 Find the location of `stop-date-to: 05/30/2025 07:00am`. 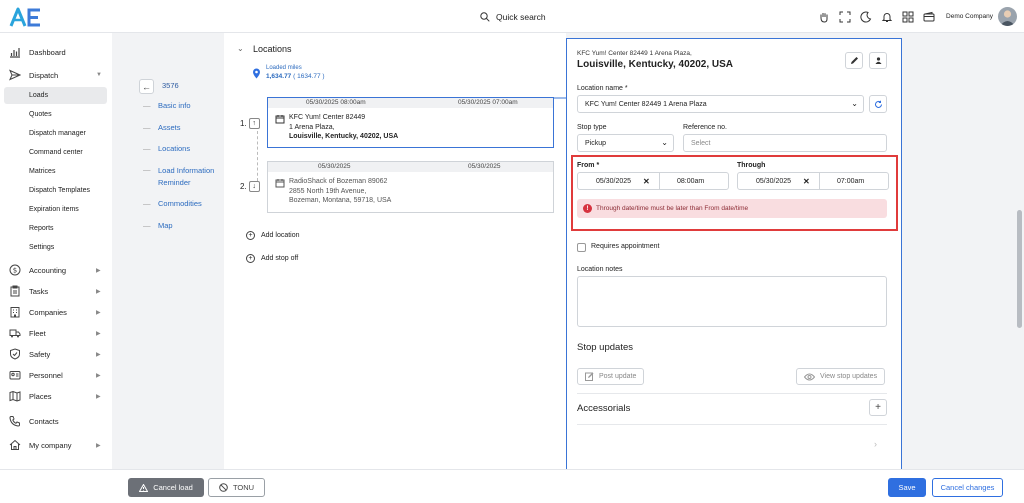

stop-date-to: 05/30/2025 07:00am is located at coordinates (488, 102).